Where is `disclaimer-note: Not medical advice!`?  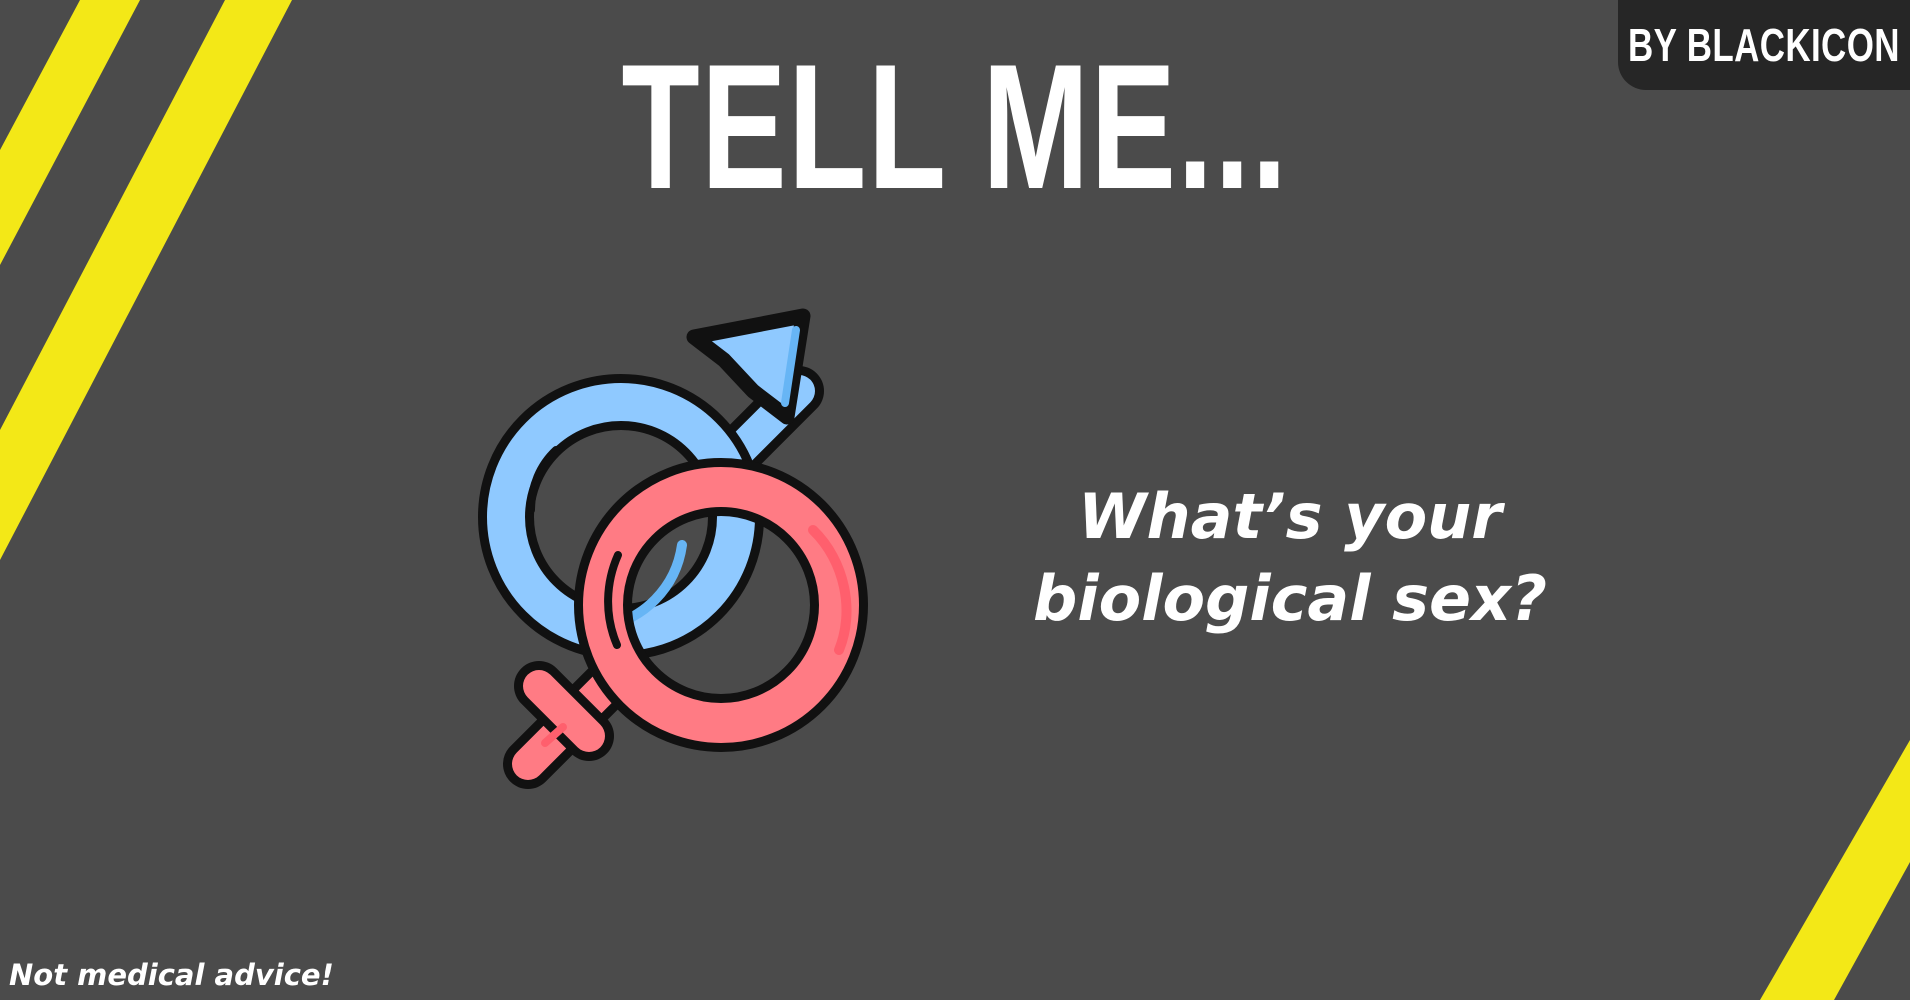
disclaimer-note: Not medical advice! is located at coordinates (171, 975).